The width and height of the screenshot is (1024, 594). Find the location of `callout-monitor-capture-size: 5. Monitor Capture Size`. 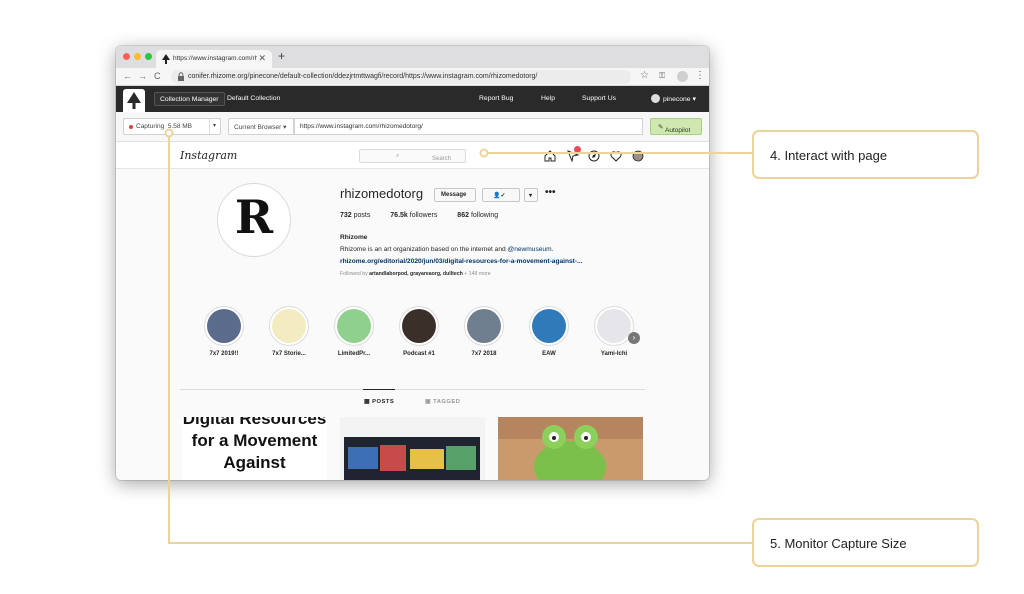

callout-monitor-capture-size: 5. Monitor Capture Size is located at coordinates (865, 542).